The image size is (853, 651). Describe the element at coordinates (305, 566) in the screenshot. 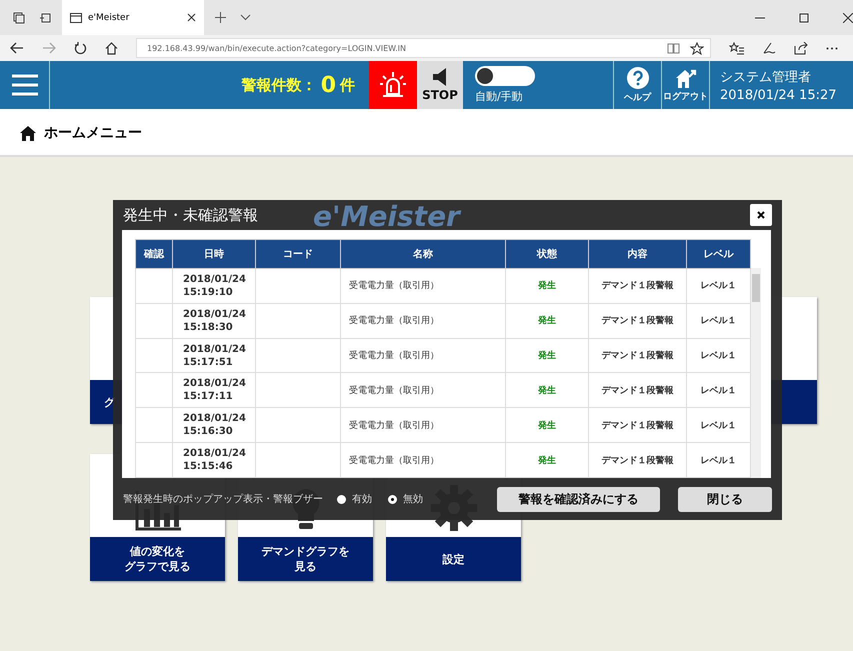

I see `tile-label: 見る` at that location.